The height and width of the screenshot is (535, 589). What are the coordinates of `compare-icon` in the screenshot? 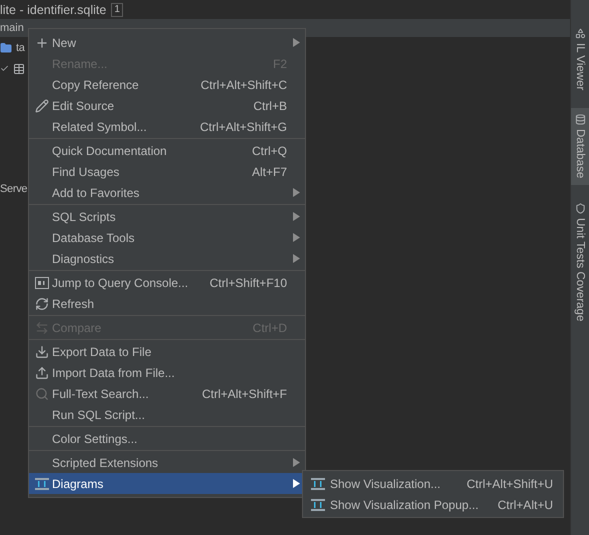 It's located at (42, 327).